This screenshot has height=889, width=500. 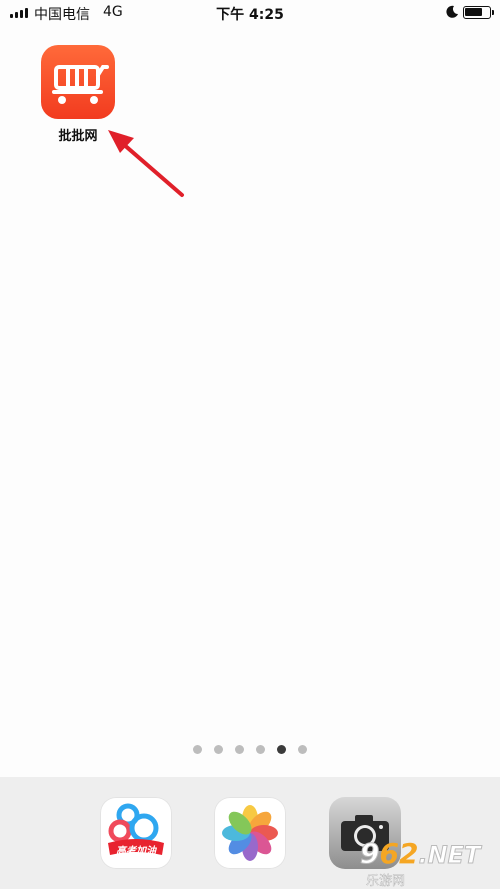 What do you see at coordinates (452, 11) in the screenshot?
I see `moon-icon` at bounding box center [452, 11].